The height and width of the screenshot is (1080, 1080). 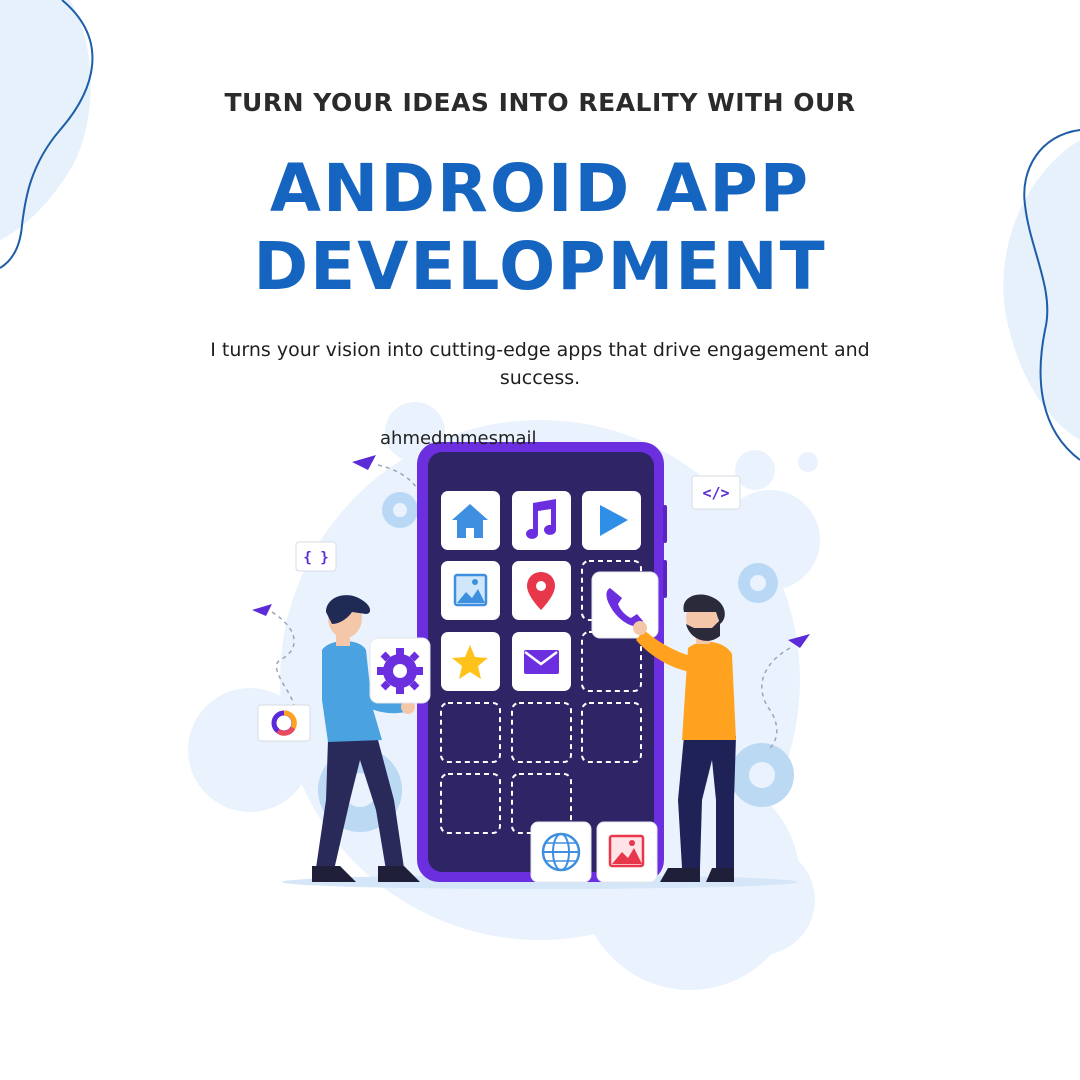 What do you see at coordinates (470, 661) in the screenshot?
I see `star-icon` at bounding box center [470, 661].